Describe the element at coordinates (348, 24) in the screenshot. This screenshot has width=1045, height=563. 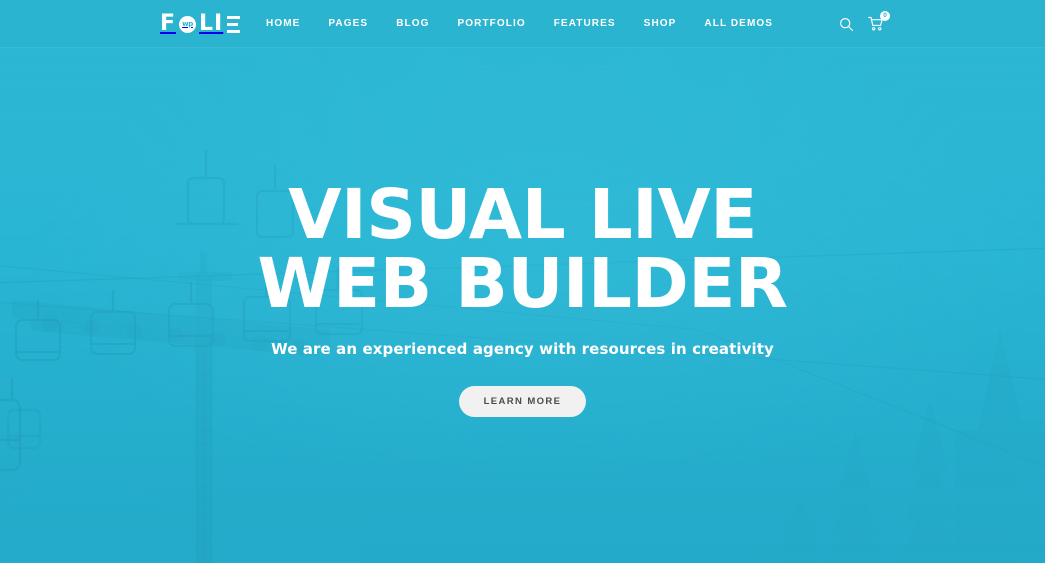
I see `nav-item-pages: PAGES` at that location.